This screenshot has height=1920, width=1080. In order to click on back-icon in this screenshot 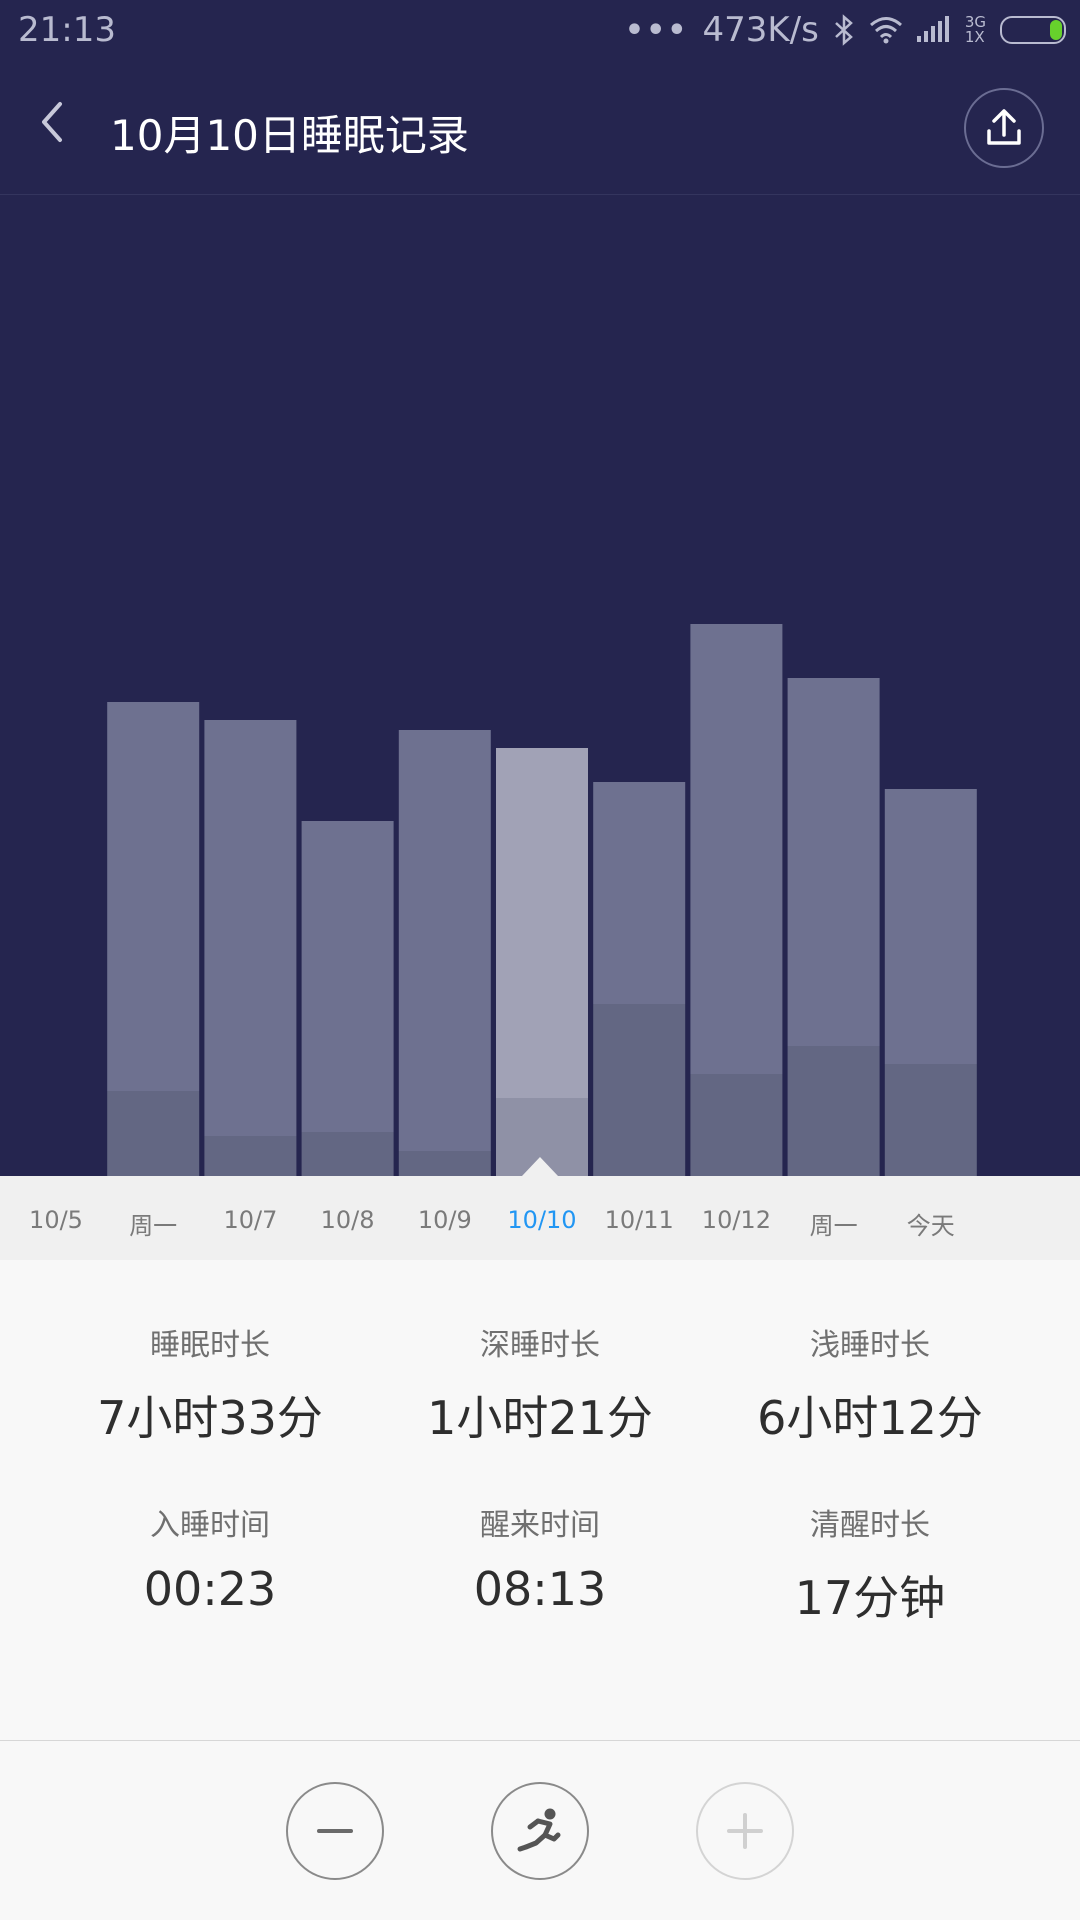, I will do `click(54, 122)`.